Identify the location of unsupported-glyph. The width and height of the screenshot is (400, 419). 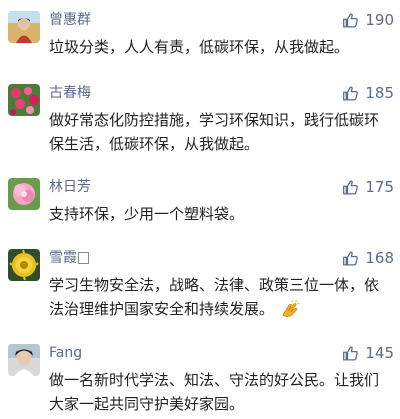
(83, 258).